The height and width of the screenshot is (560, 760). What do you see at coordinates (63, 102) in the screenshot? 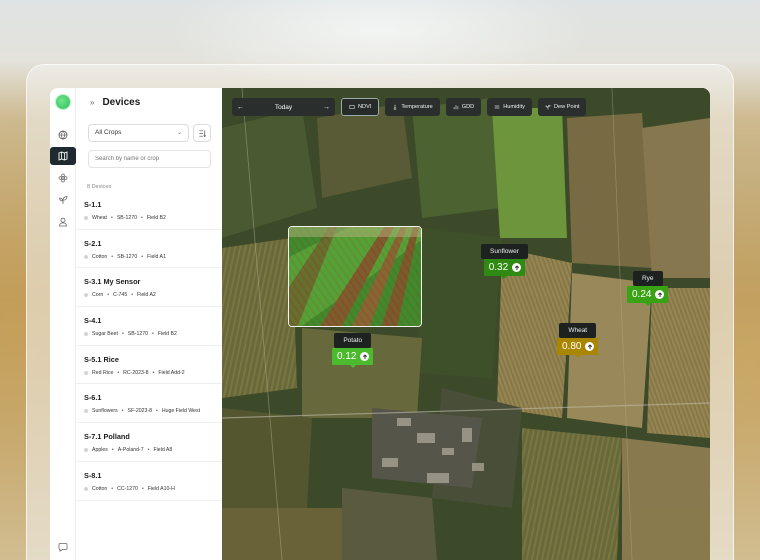
I see `logo-icon` at bounding box center [63, 102].